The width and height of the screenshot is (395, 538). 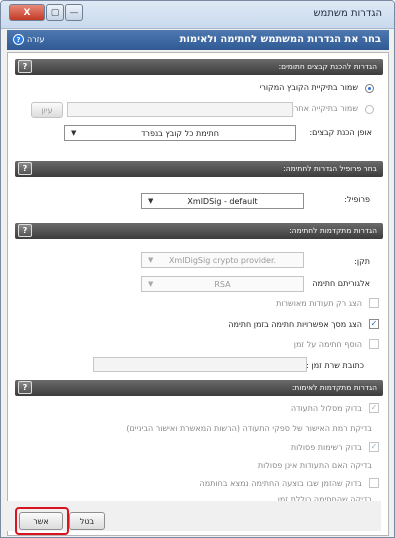 What do you see at coordinates (280, 483) in the screenshot?
I see `check-time-label: בדוק שהזמן שבו בוצעה החתימה נמצא בחותמה` at bounding box center [280, 483].